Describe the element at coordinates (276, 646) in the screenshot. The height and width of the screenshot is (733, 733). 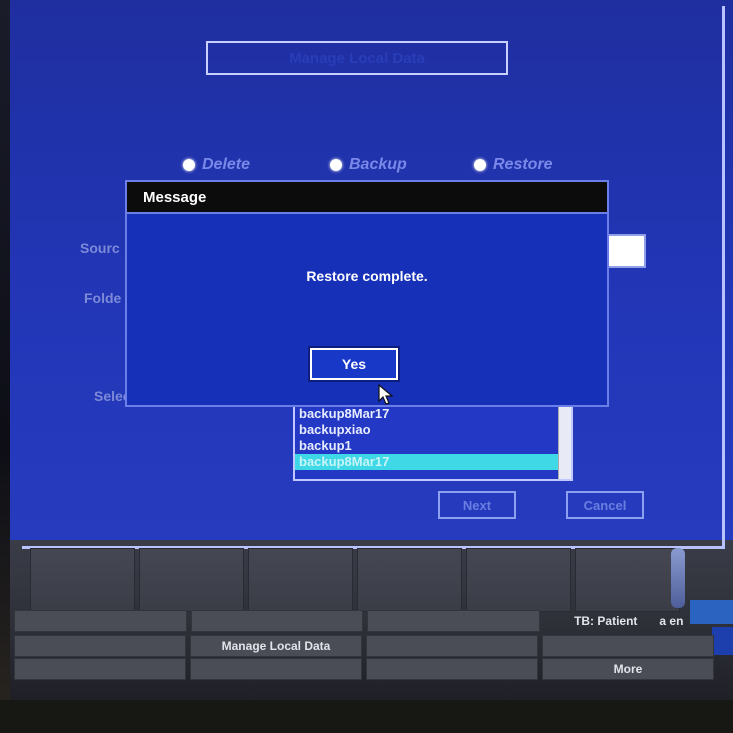
I see `manage-local-data-softkey: Manage Local Data` at that location.